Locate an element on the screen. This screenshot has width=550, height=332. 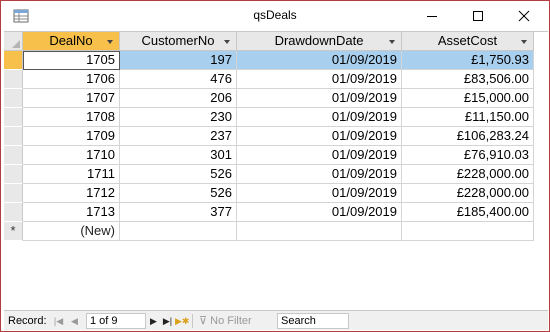
table-cell: 1710 is located at coordinates (71, 155).